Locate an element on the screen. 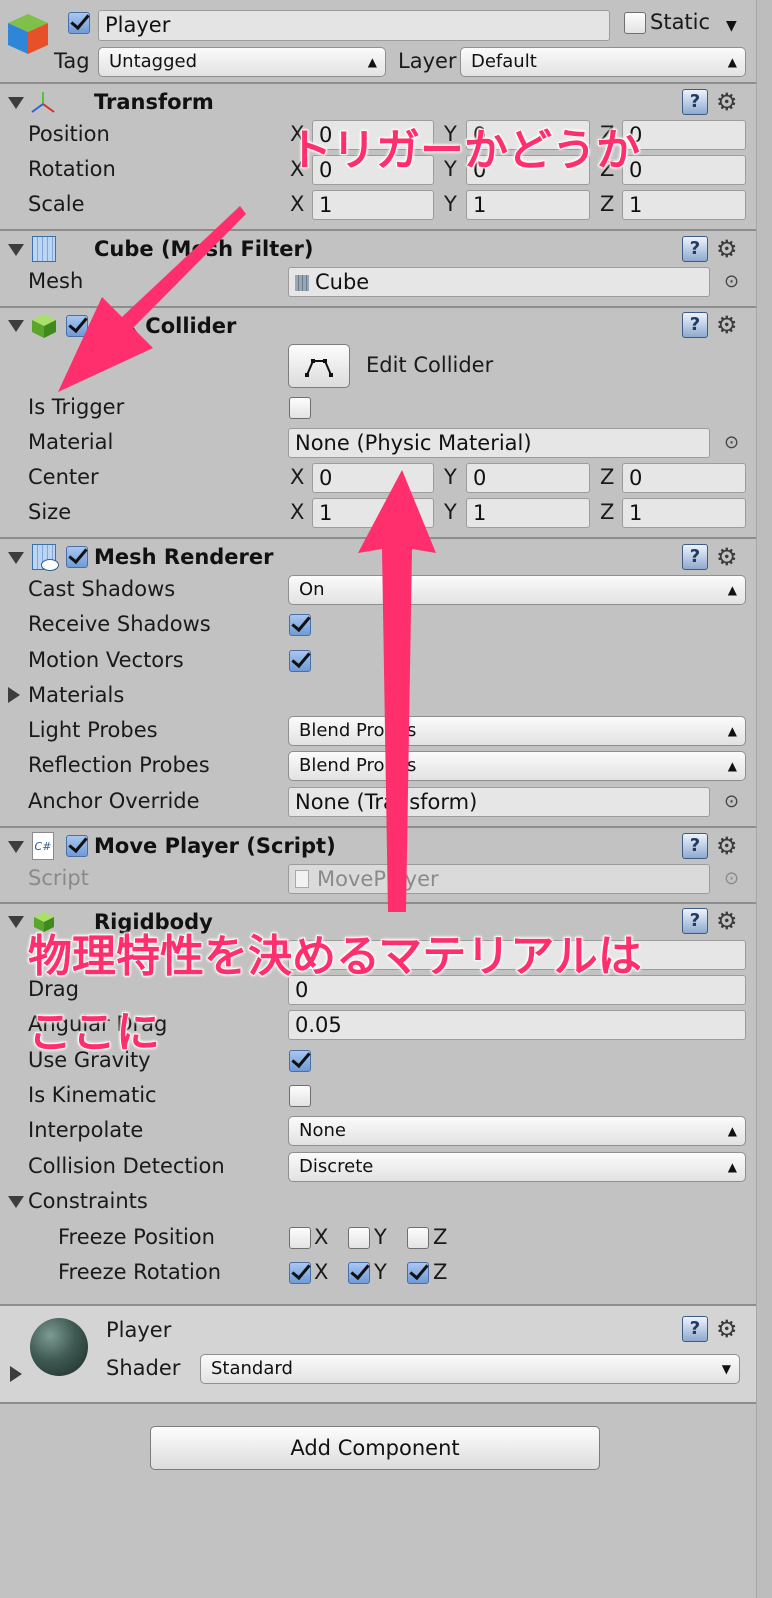 The height and width of the screenshot is (1598, 772). annotation-material-note-line2: ここに is located at coordinates (94, 1032).